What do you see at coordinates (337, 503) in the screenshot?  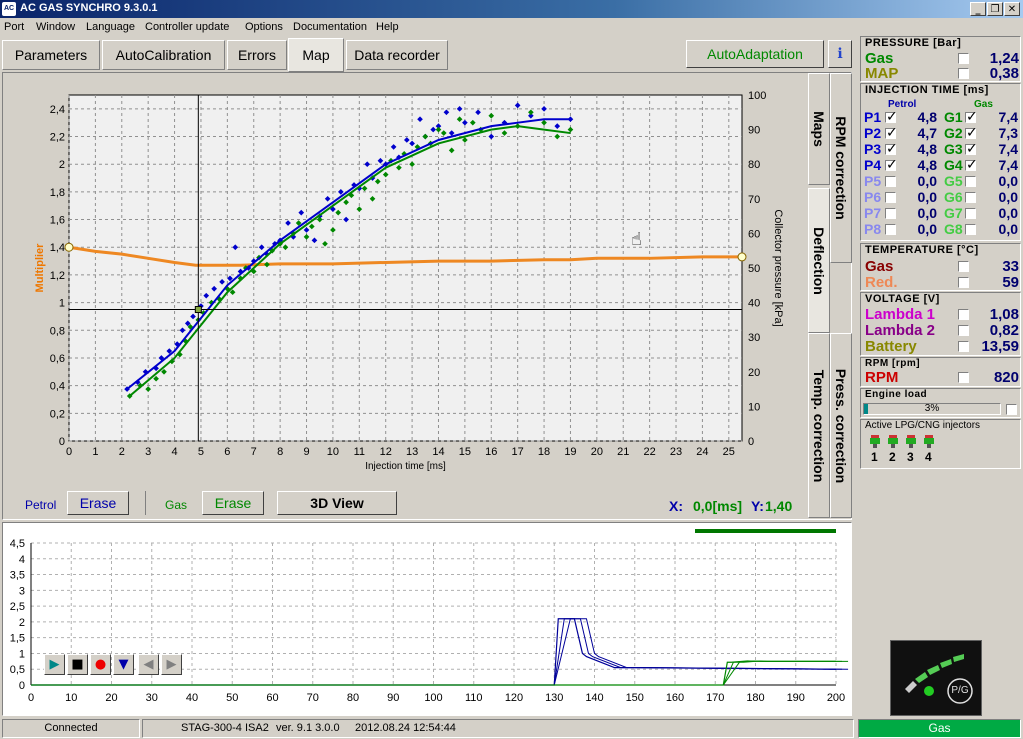 I see `view-3d-button: 3D View` at bounding box center [337, 503].